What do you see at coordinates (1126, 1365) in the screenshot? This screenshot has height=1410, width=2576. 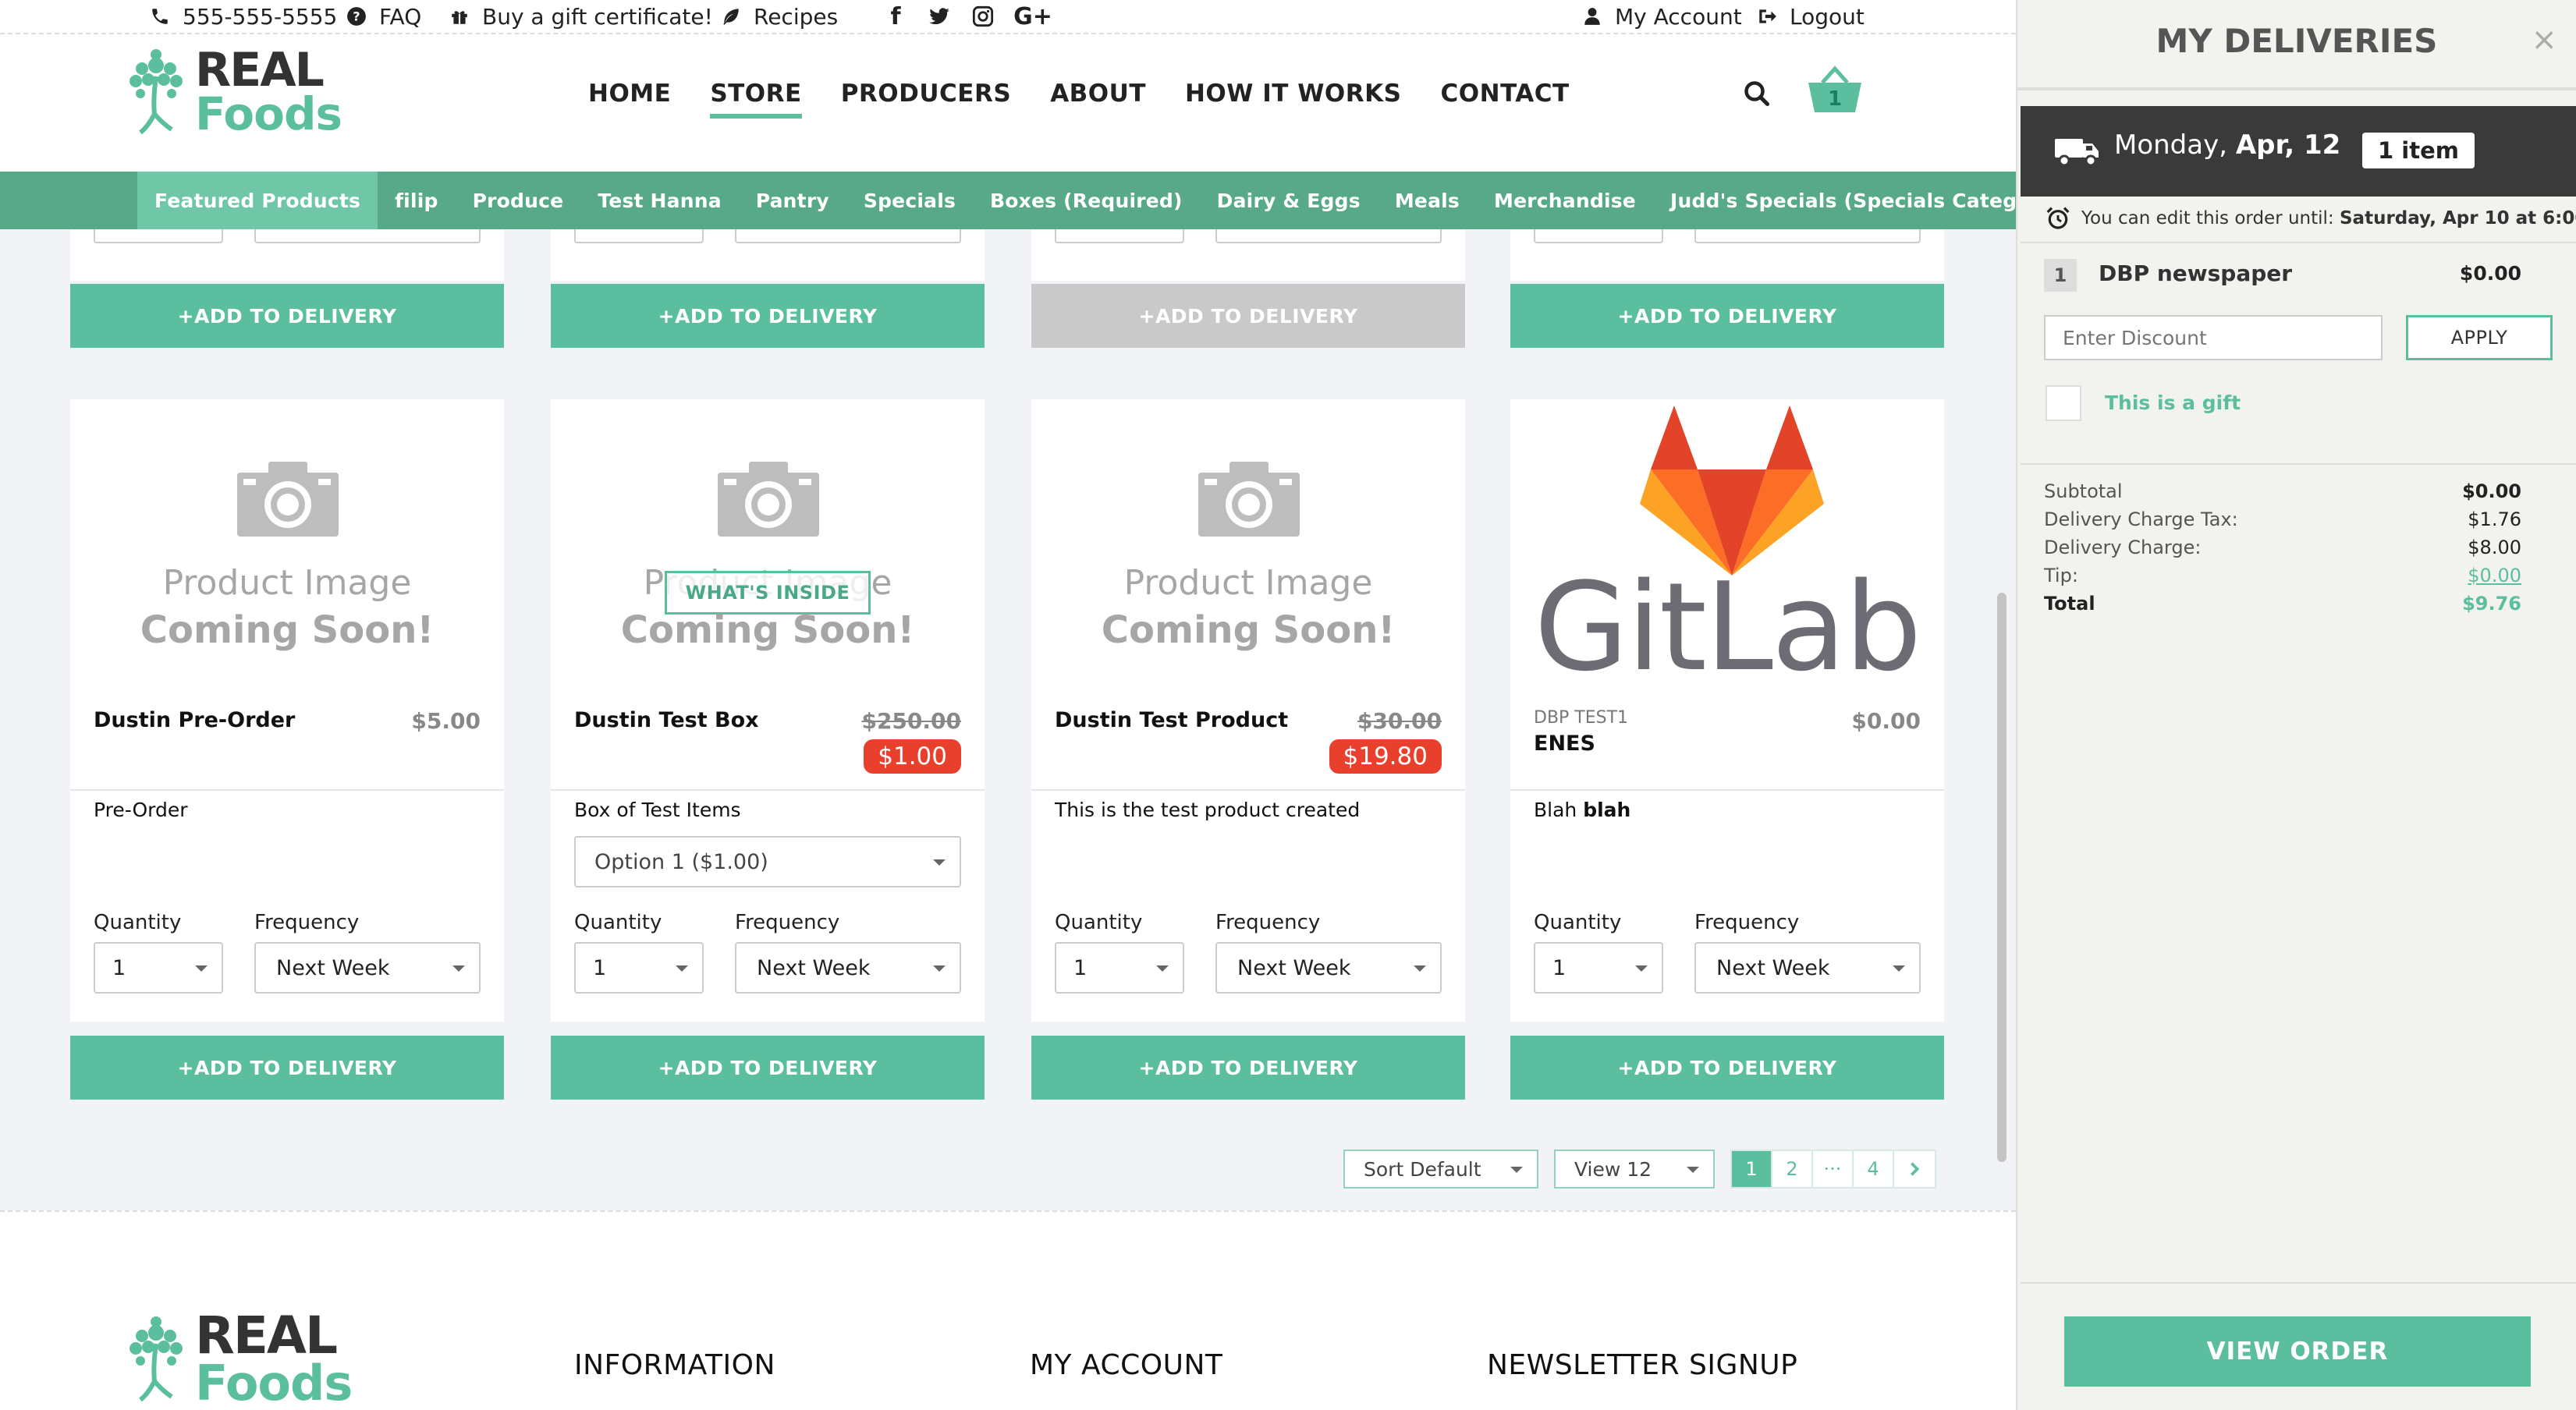 I see `footer-heading-my-account: MY ACCOUNT` at bounding box center [1126, 1365].